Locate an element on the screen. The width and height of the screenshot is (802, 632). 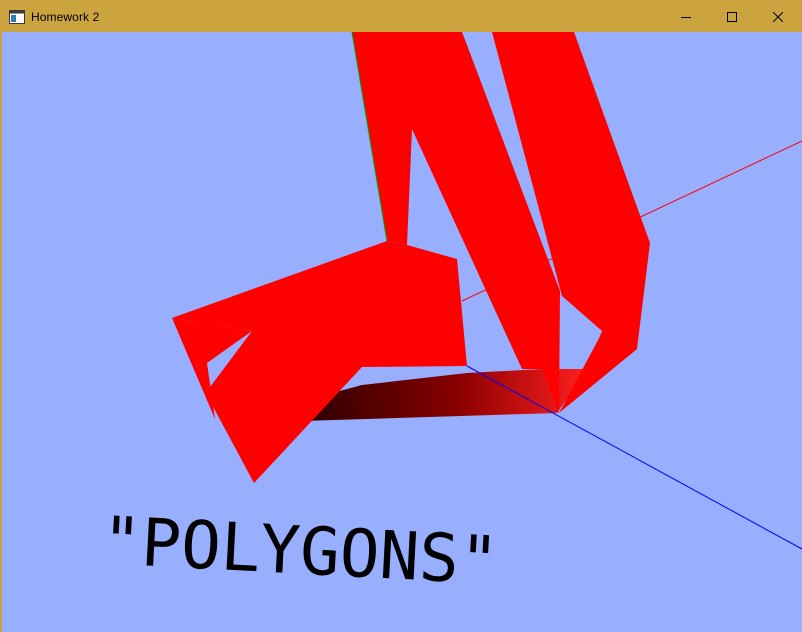
z-axis-line is located at coordinates (634, 457).